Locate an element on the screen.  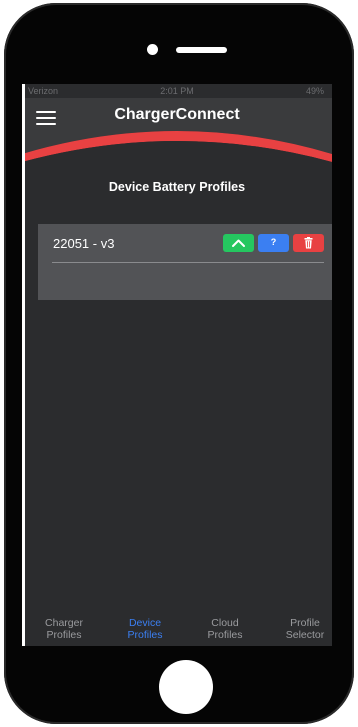
status-time: 2:01 PM is located at coordinates (177, 91).